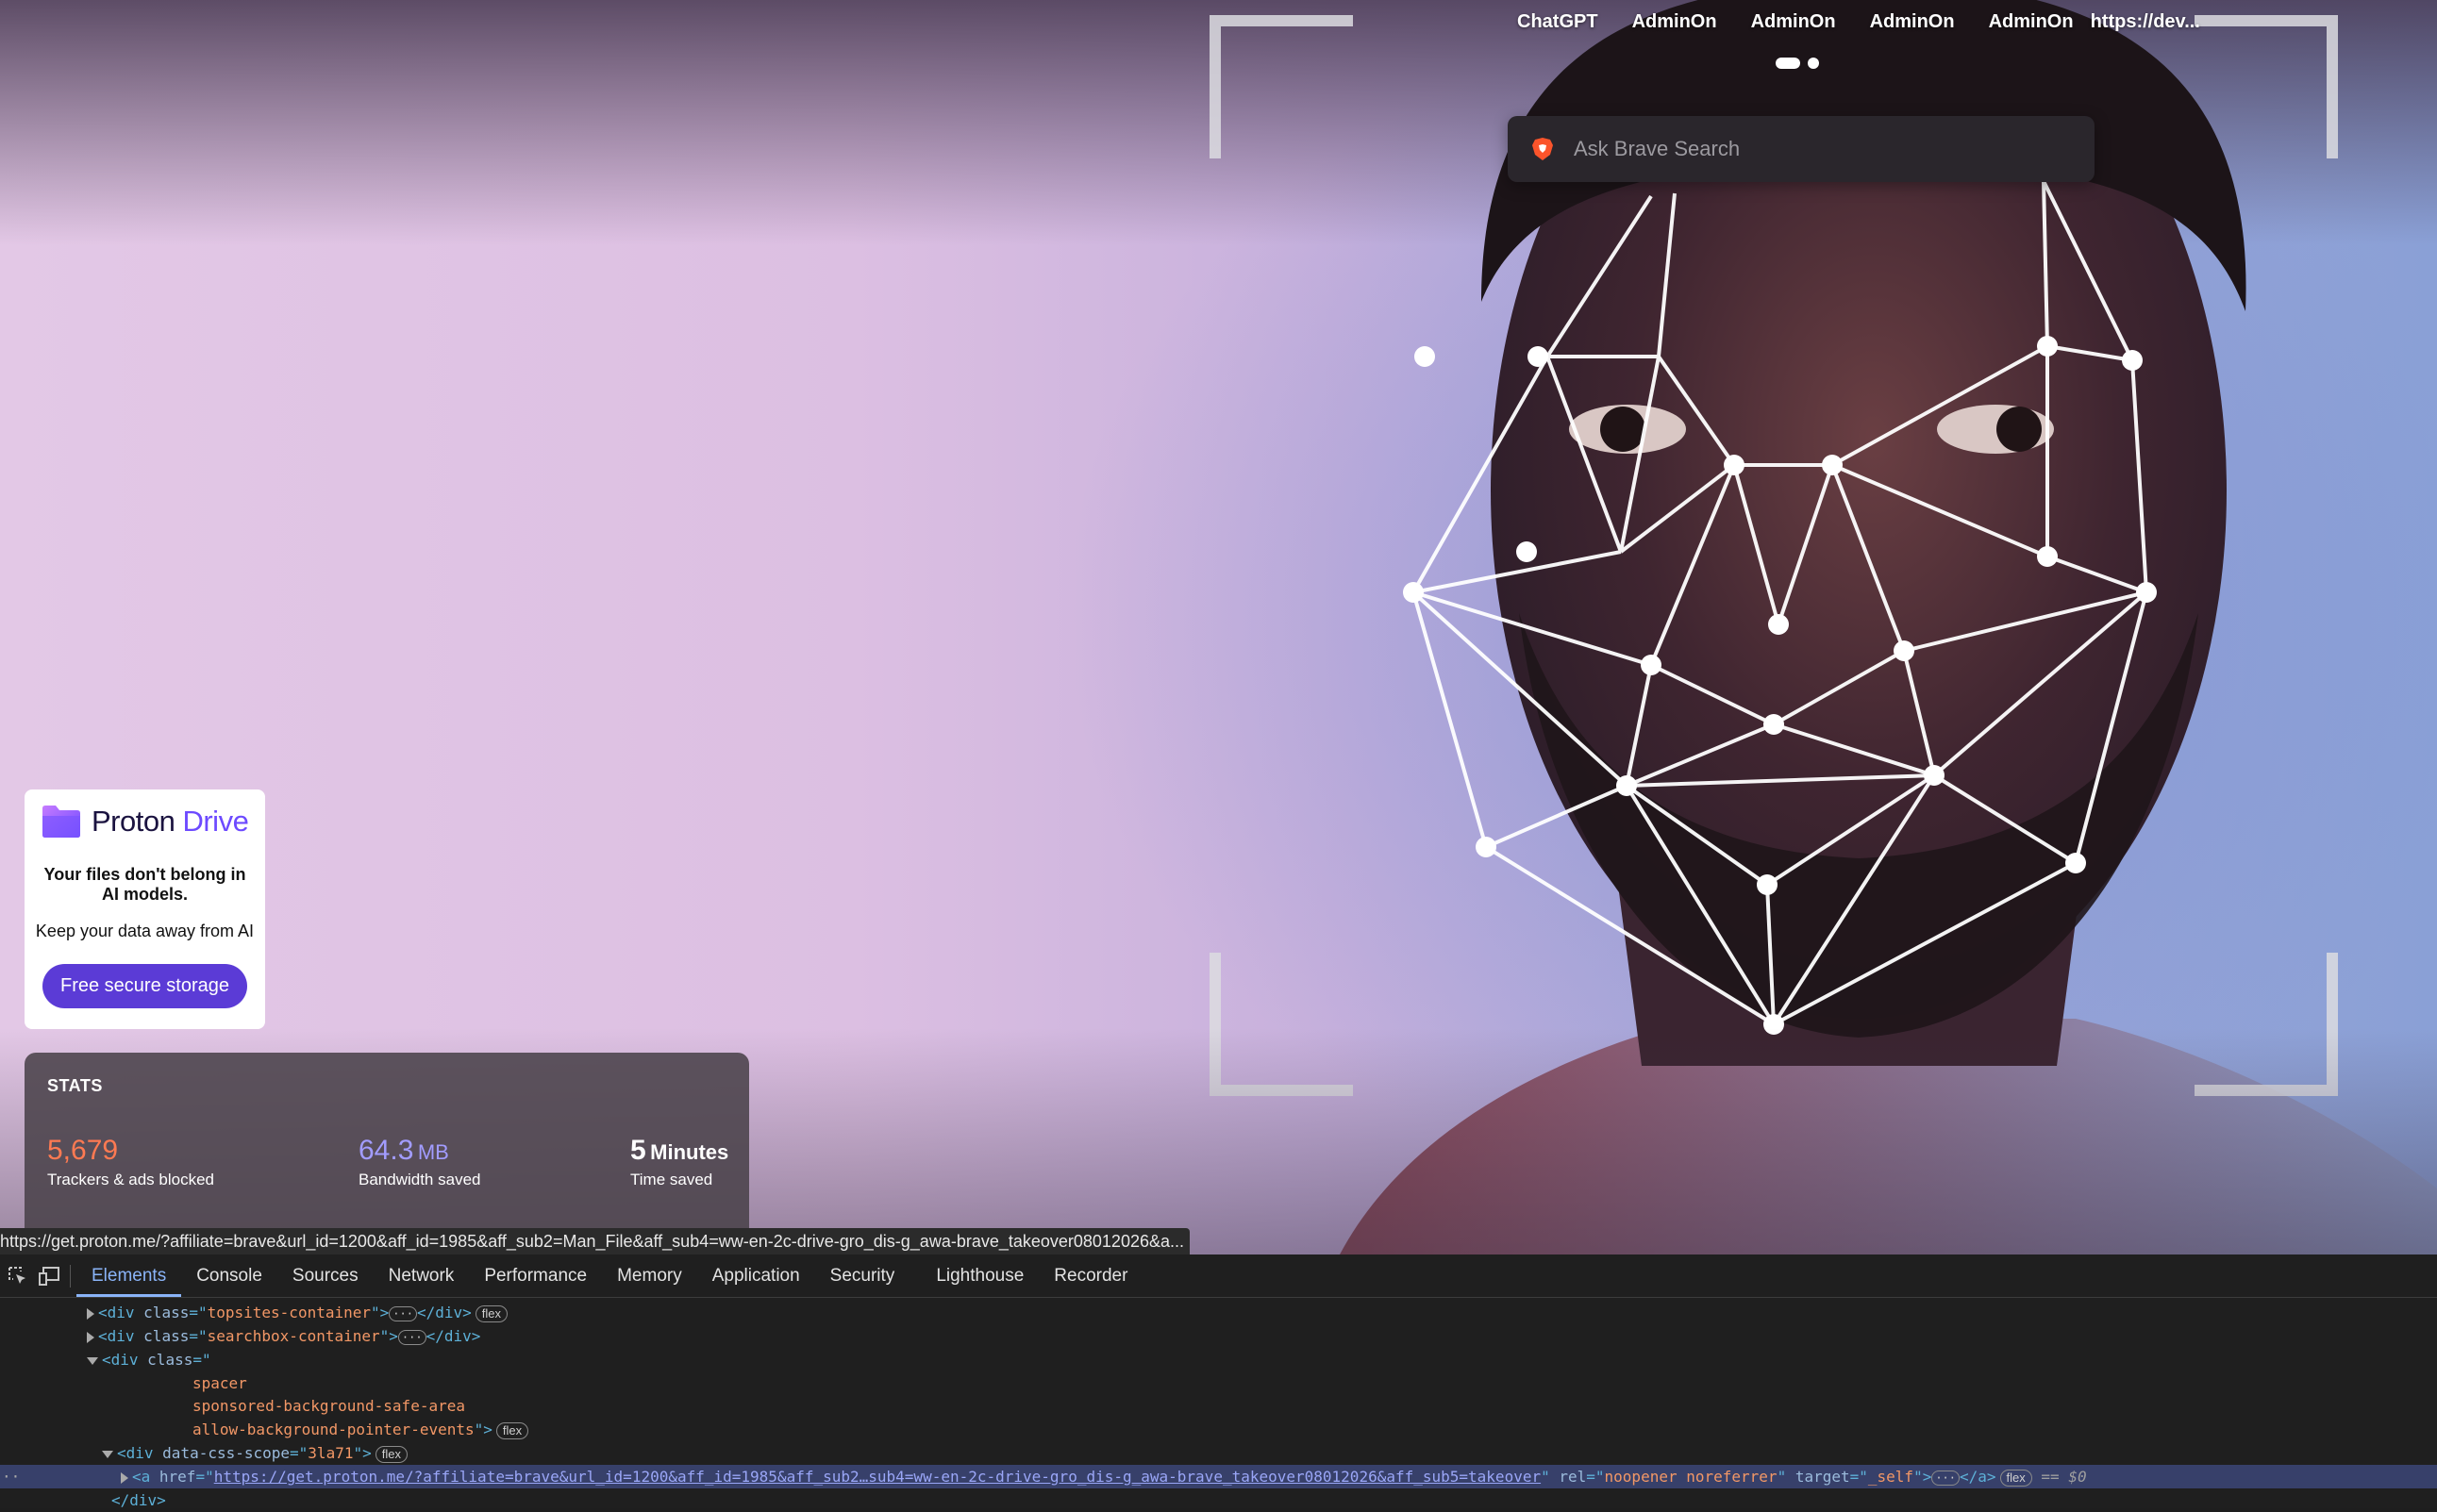  I want to click on pagination-dot, so click(1814, 63).